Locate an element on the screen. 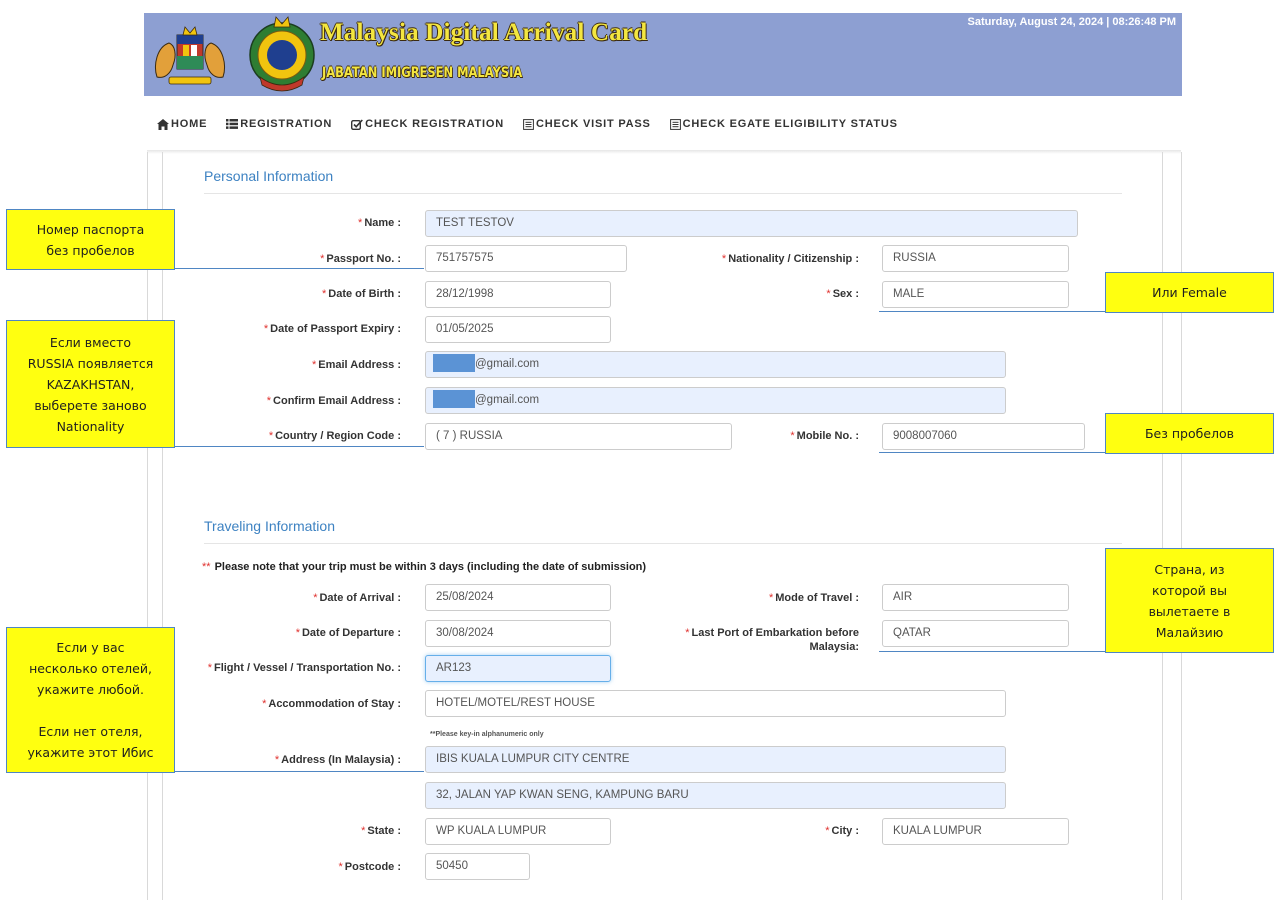  callout-line: Или Female is located at coordinates (1189, 292).